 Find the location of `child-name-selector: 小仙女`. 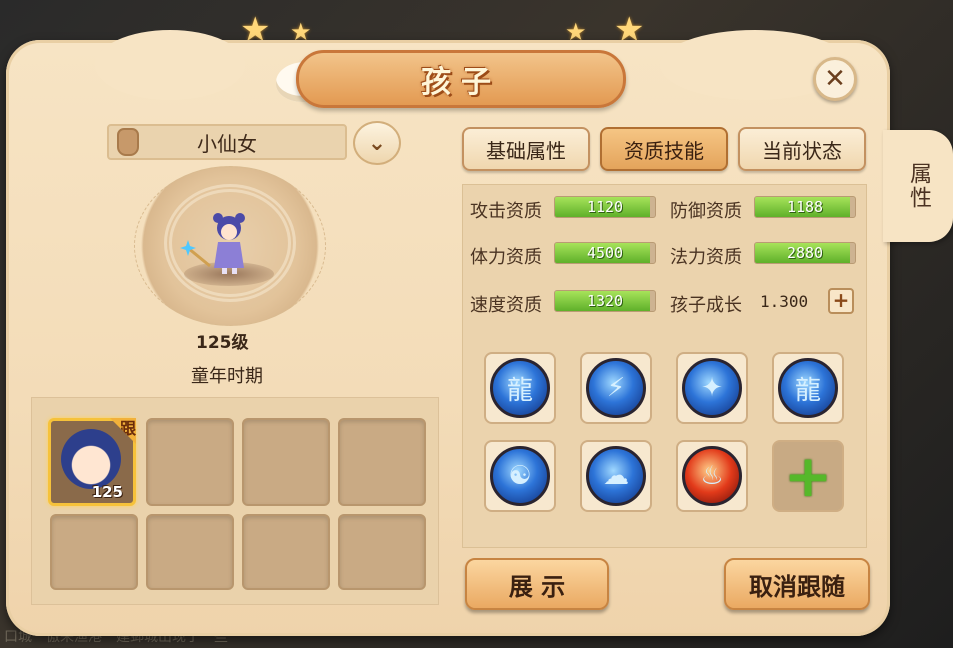

child-name-selector: 小仙女 is located at coordinates (227, 142).